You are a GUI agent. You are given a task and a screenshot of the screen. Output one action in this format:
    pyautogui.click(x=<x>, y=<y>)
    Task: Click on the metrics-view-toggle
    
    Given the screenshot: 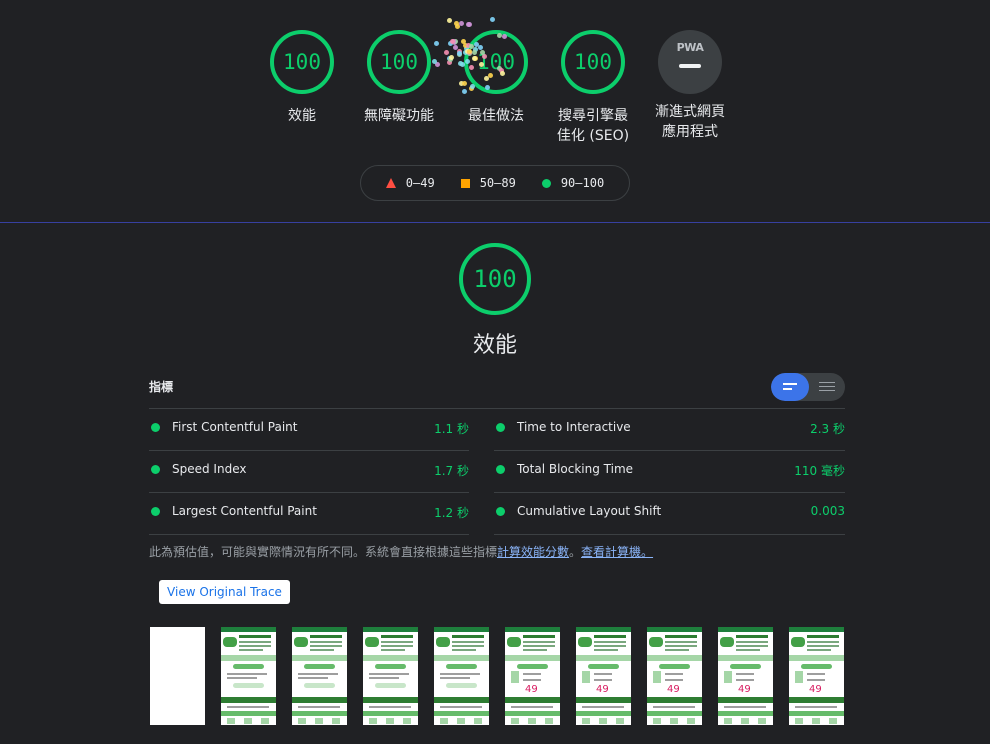 What is the action you would take?
    pyautogui.click(x=808, y=387)
    